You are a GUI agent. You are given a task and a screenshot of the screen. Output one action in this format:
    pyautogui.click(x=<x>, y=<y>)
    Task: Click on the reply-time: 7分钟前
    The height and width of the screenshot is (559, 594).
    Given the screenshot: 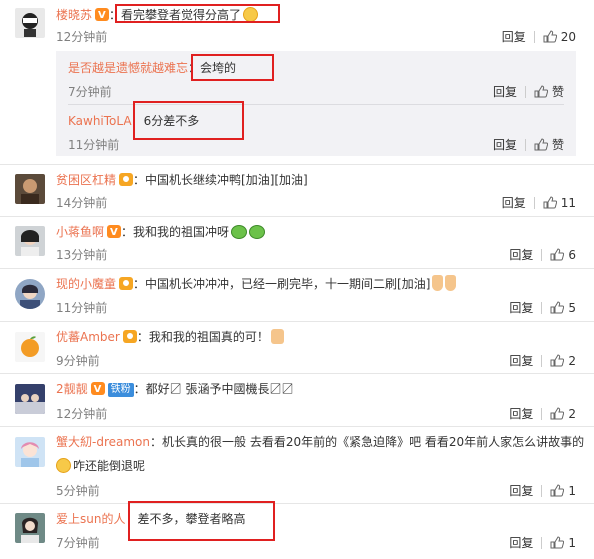 What is the action you would take?
    pyautogui.click(x=90, y=92)
    